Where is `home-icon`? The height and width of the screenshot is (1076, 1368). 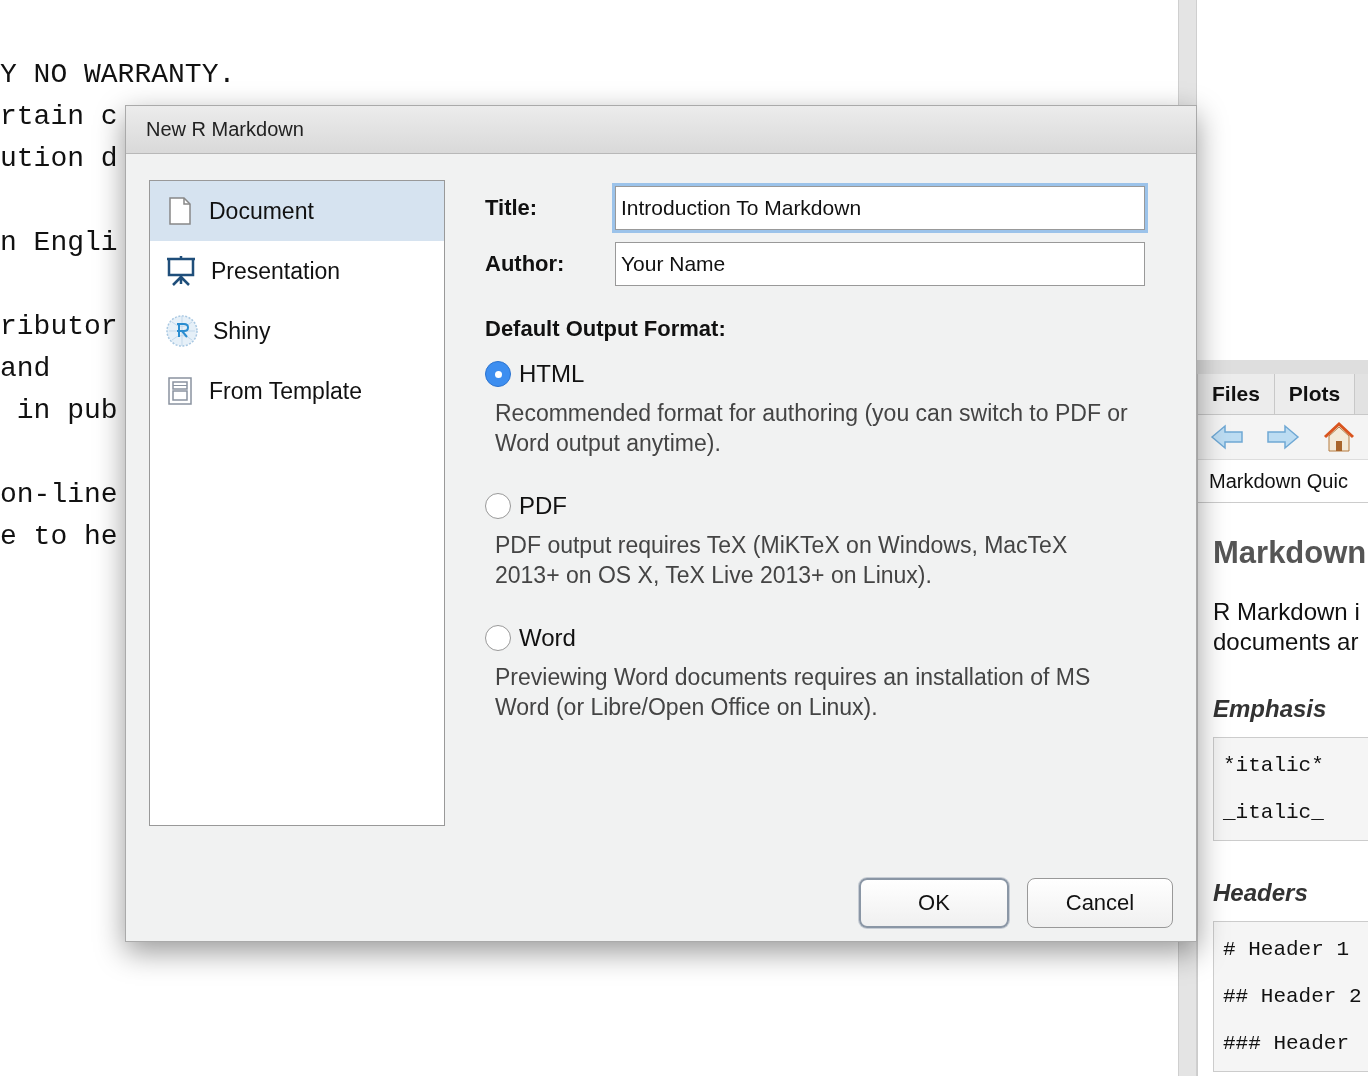 home-icon is located at coordinates (1339, 437).